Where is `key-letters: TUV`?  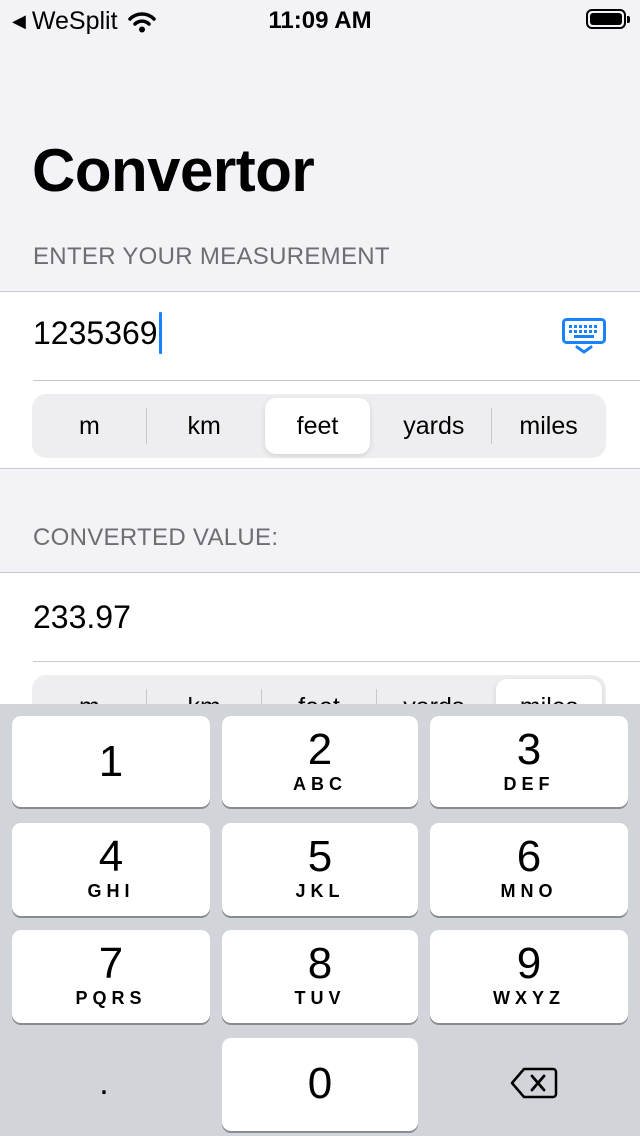 key-letters: TUV is located at coordinates (320, 998).